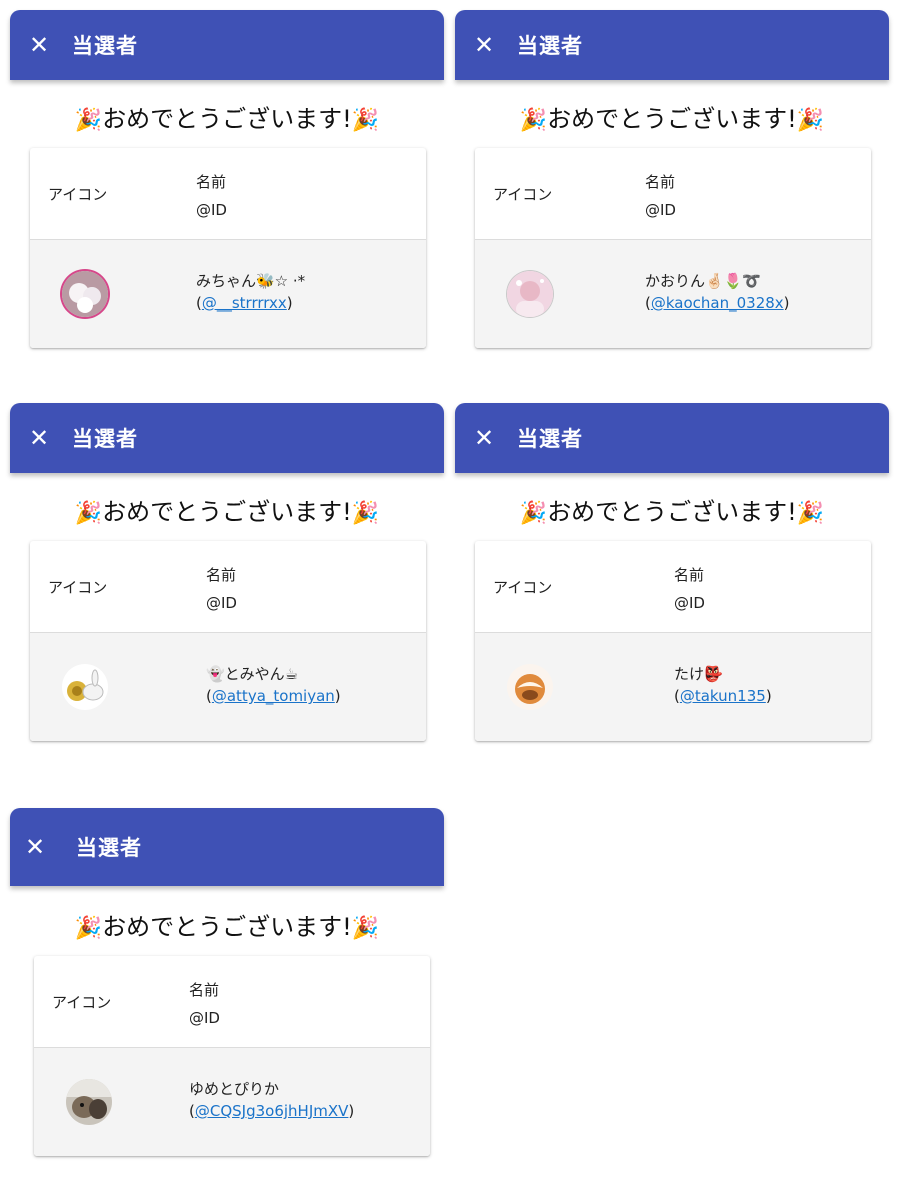  I want to click on winner-table: アイコン 名前 @ID かおりん🤞🏻🌷➰ (@kaochan_0328x), so click(673, 248).